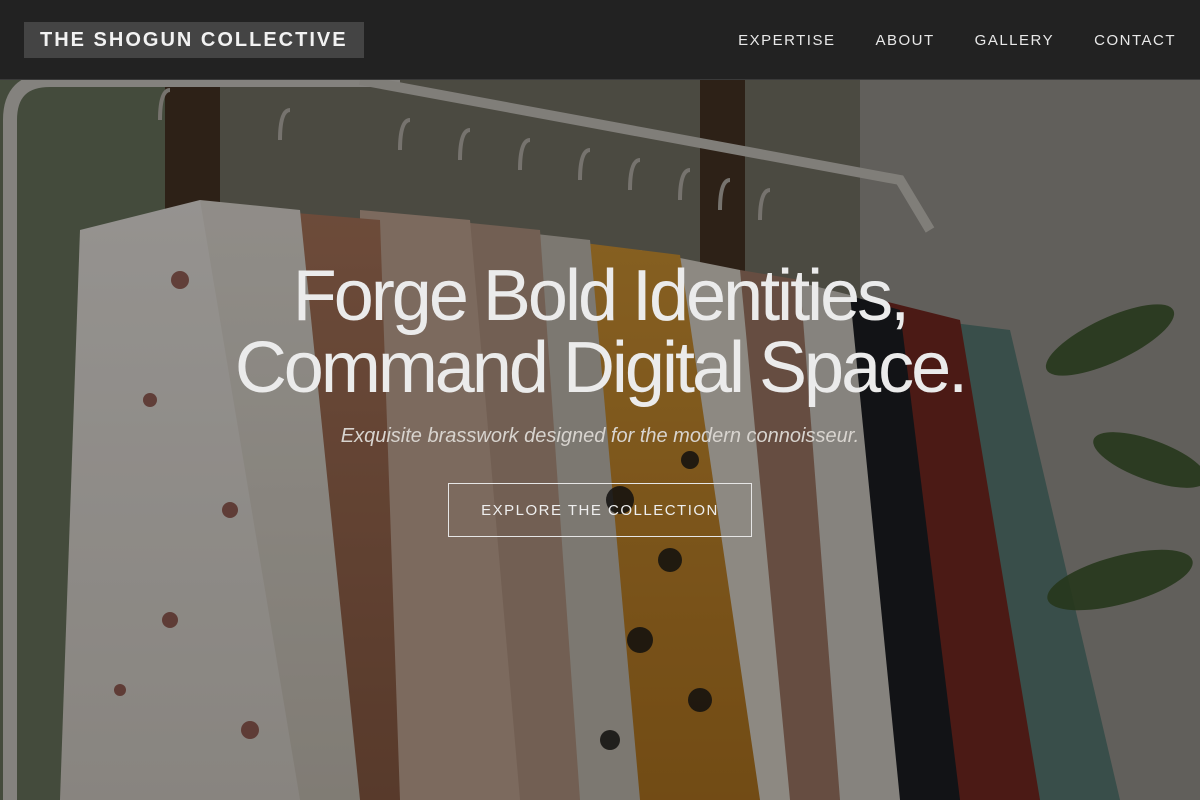  What do you see at coordinates (601, 368) in the screenshot?
I see `hero-title-line-2: Command Digital Space.` at bounding box center [601, 368].